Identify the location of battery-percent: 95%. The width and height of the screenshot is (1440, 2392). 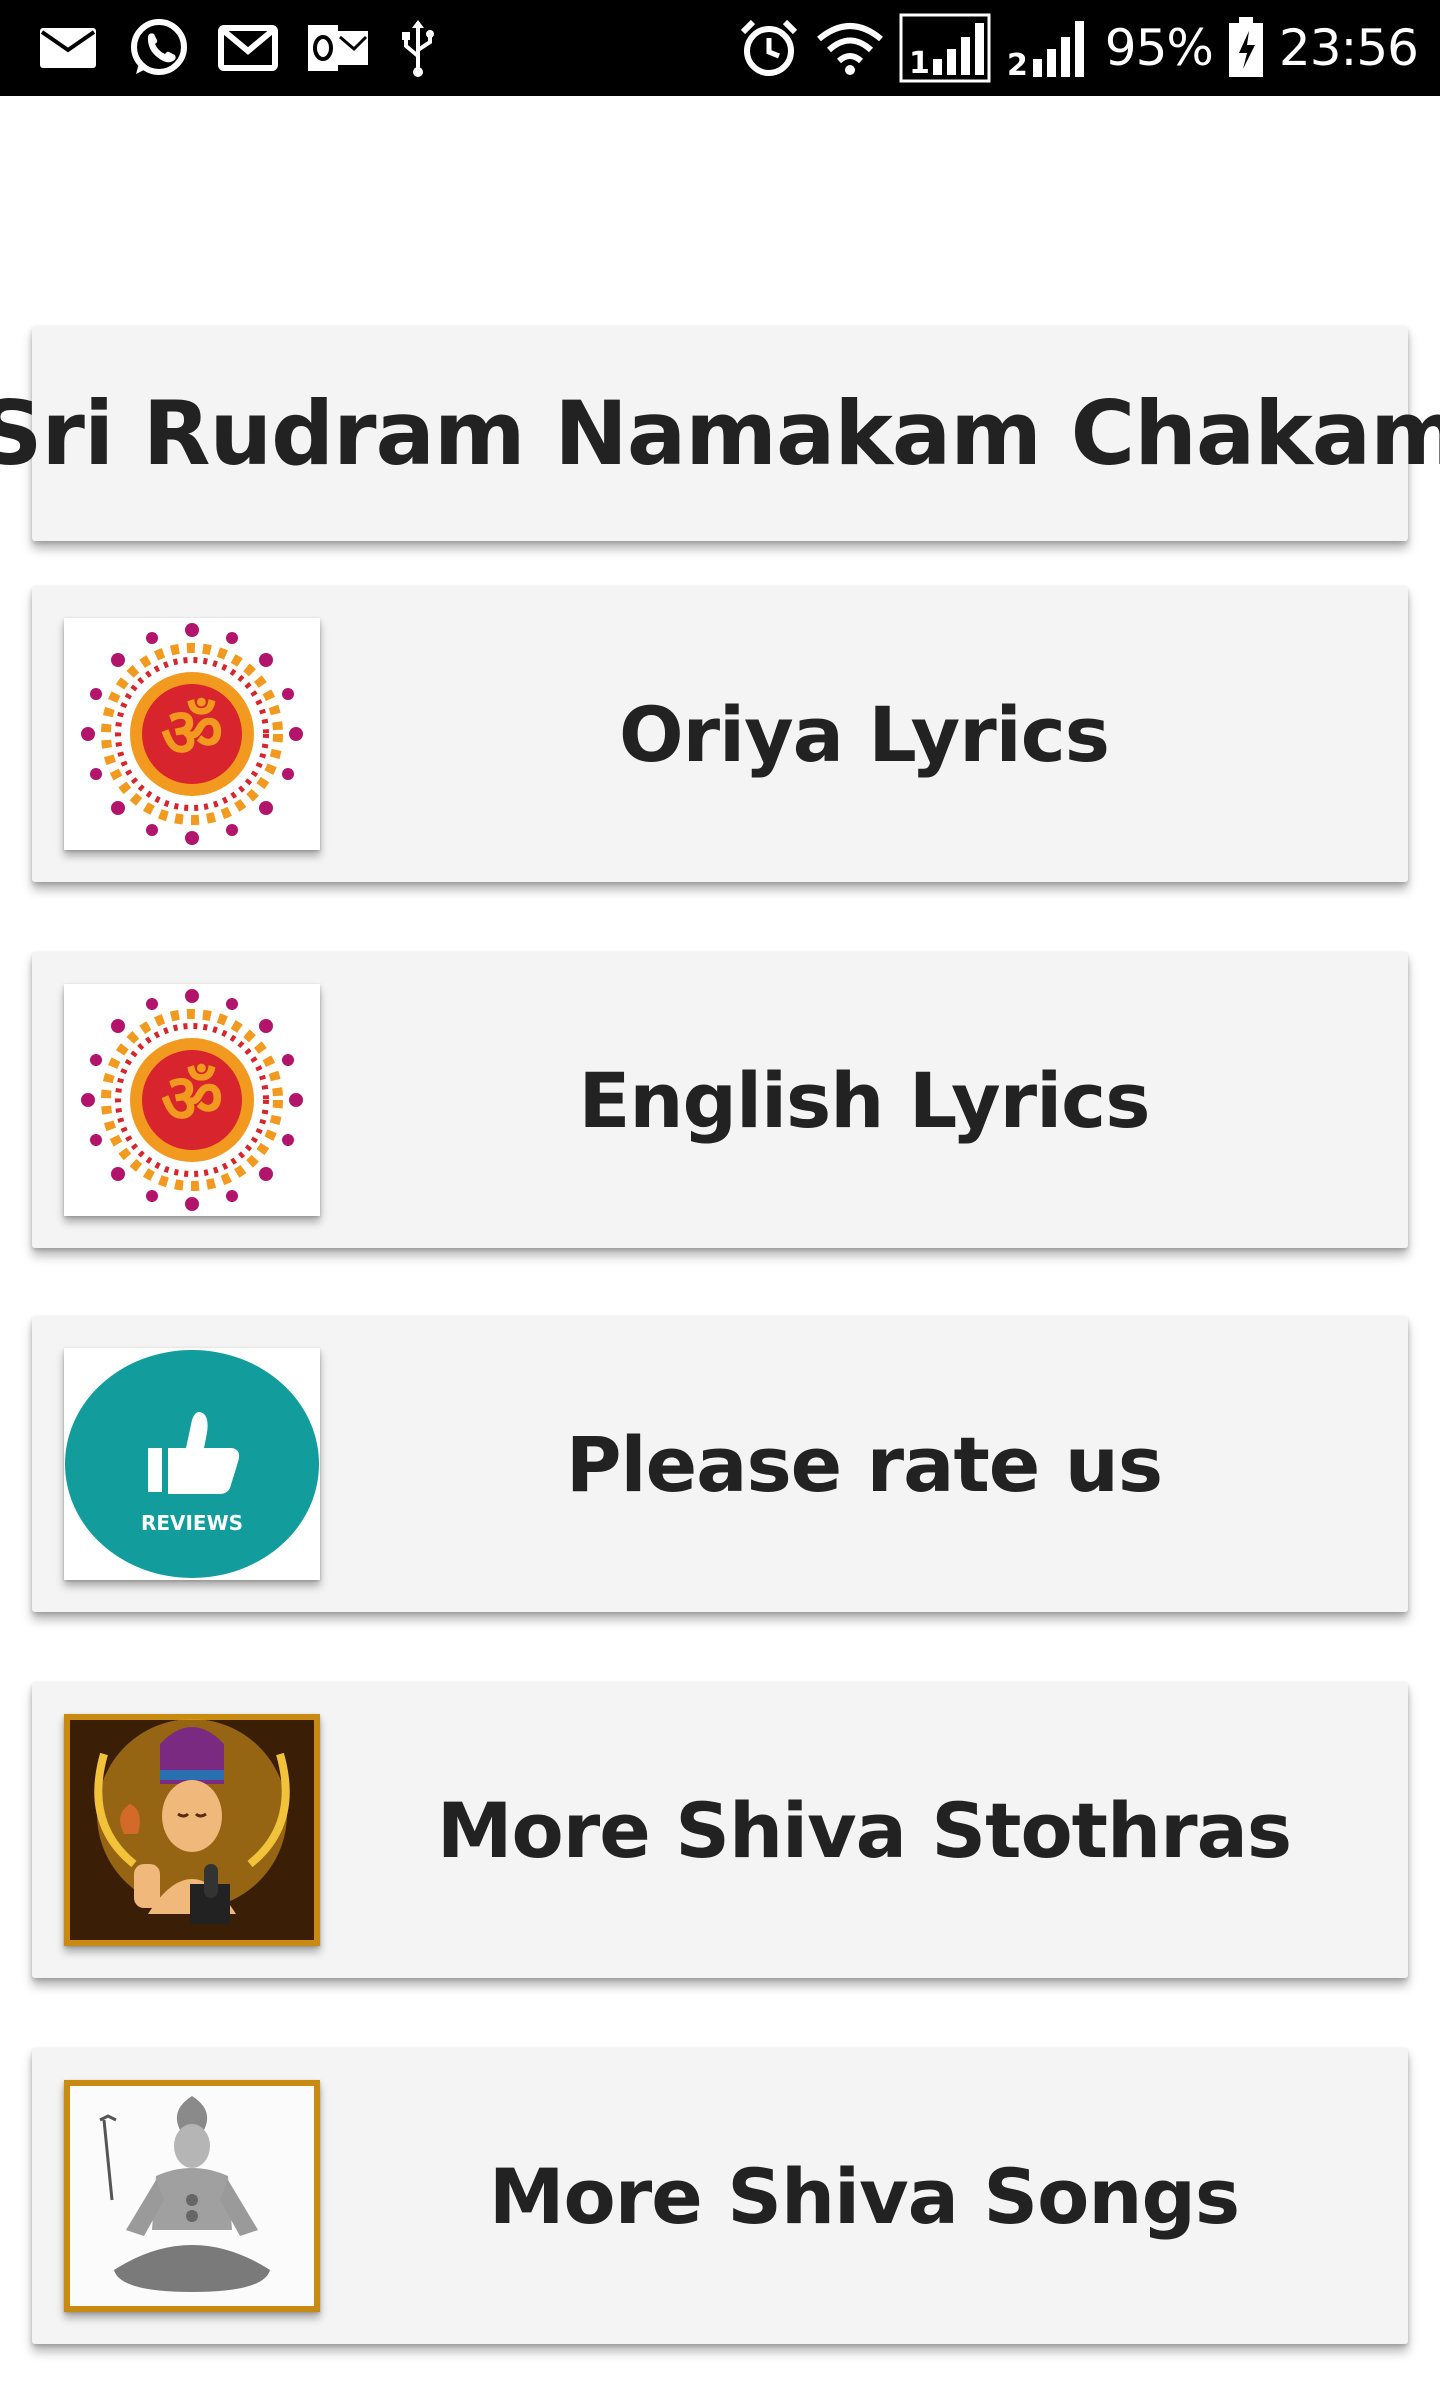
(1159, 48).